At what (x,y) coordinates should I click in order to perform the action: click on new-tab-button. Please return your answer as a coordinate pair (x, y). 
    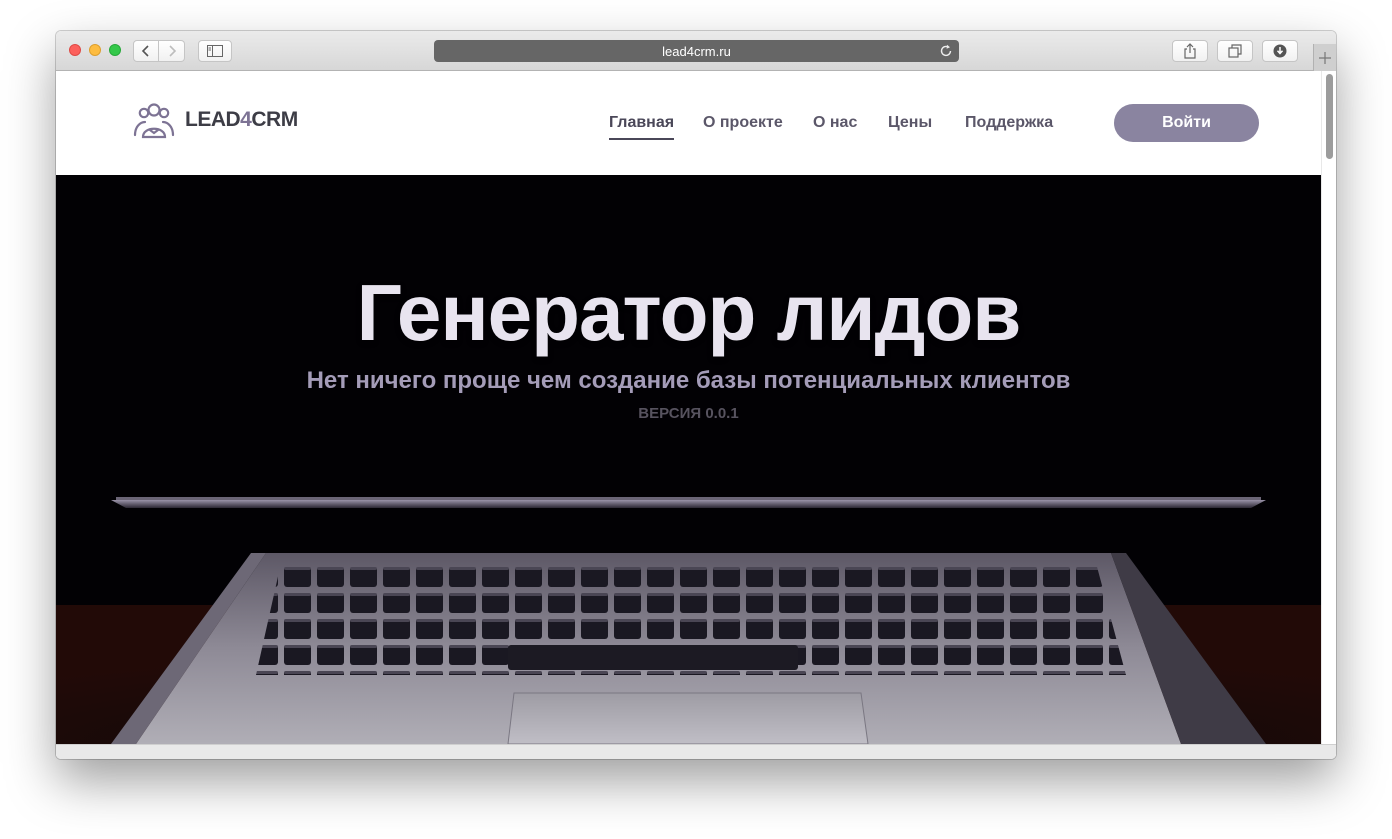
    Looking at the image, I should click on (1324, 57).